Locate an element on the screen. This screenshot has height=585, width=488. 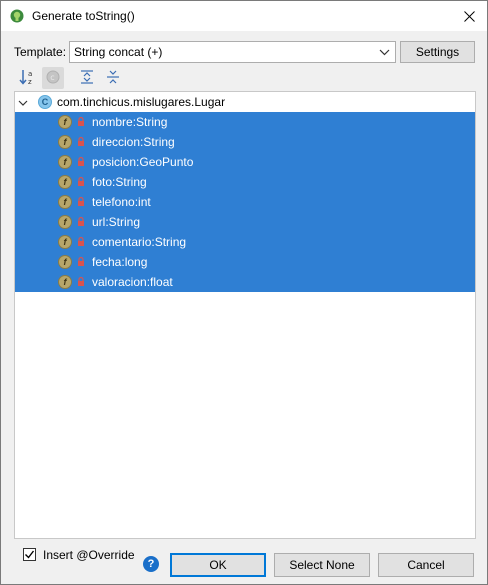
field-row: f telefono:int is located at coordinates (245, 202).